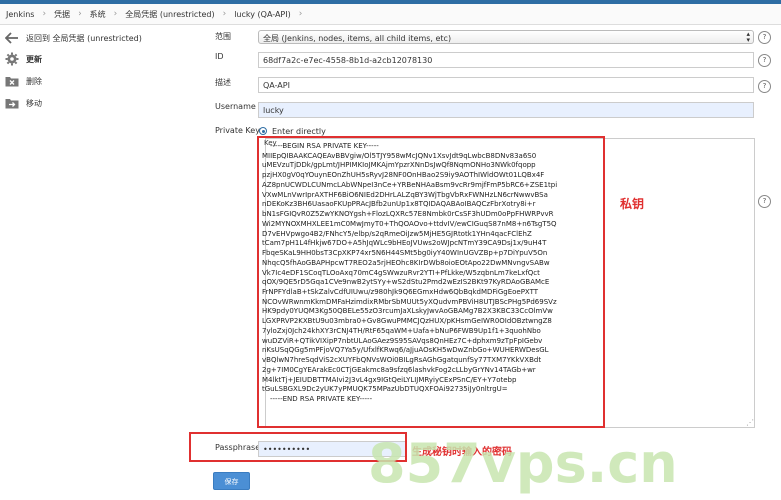 Image resolution: width=781 pixels, height=500 pixels. What do you see at coordinates (276, 85) in the screenshot?
I see `description-field-value: QA-API` at bounding box center [276, 85].